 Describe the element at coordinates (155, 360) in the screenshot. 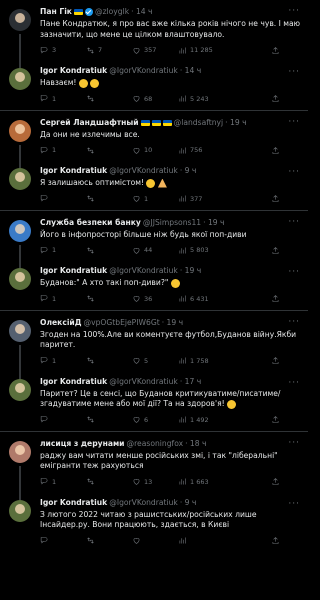

I see `like-button: 5` at that location.